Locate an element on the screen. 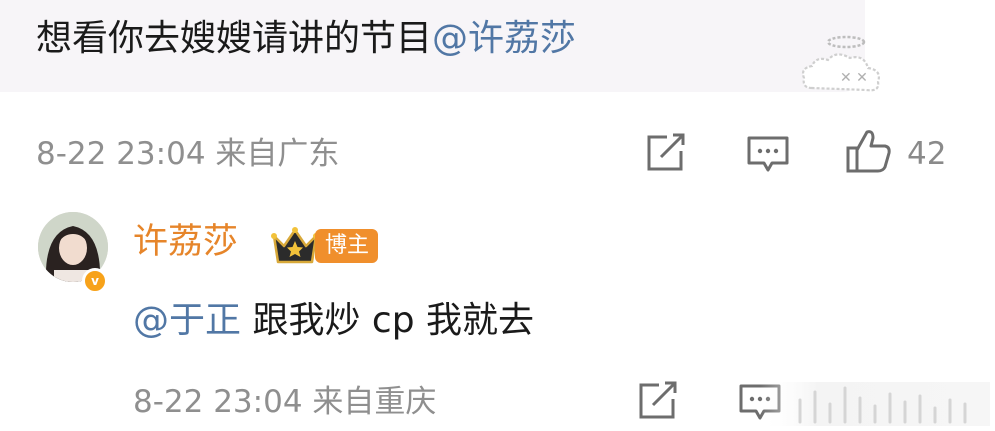 The width and height of the screenshot is (995, 431). reply-mention-link: @于正 is located at coordinates (187, 320).